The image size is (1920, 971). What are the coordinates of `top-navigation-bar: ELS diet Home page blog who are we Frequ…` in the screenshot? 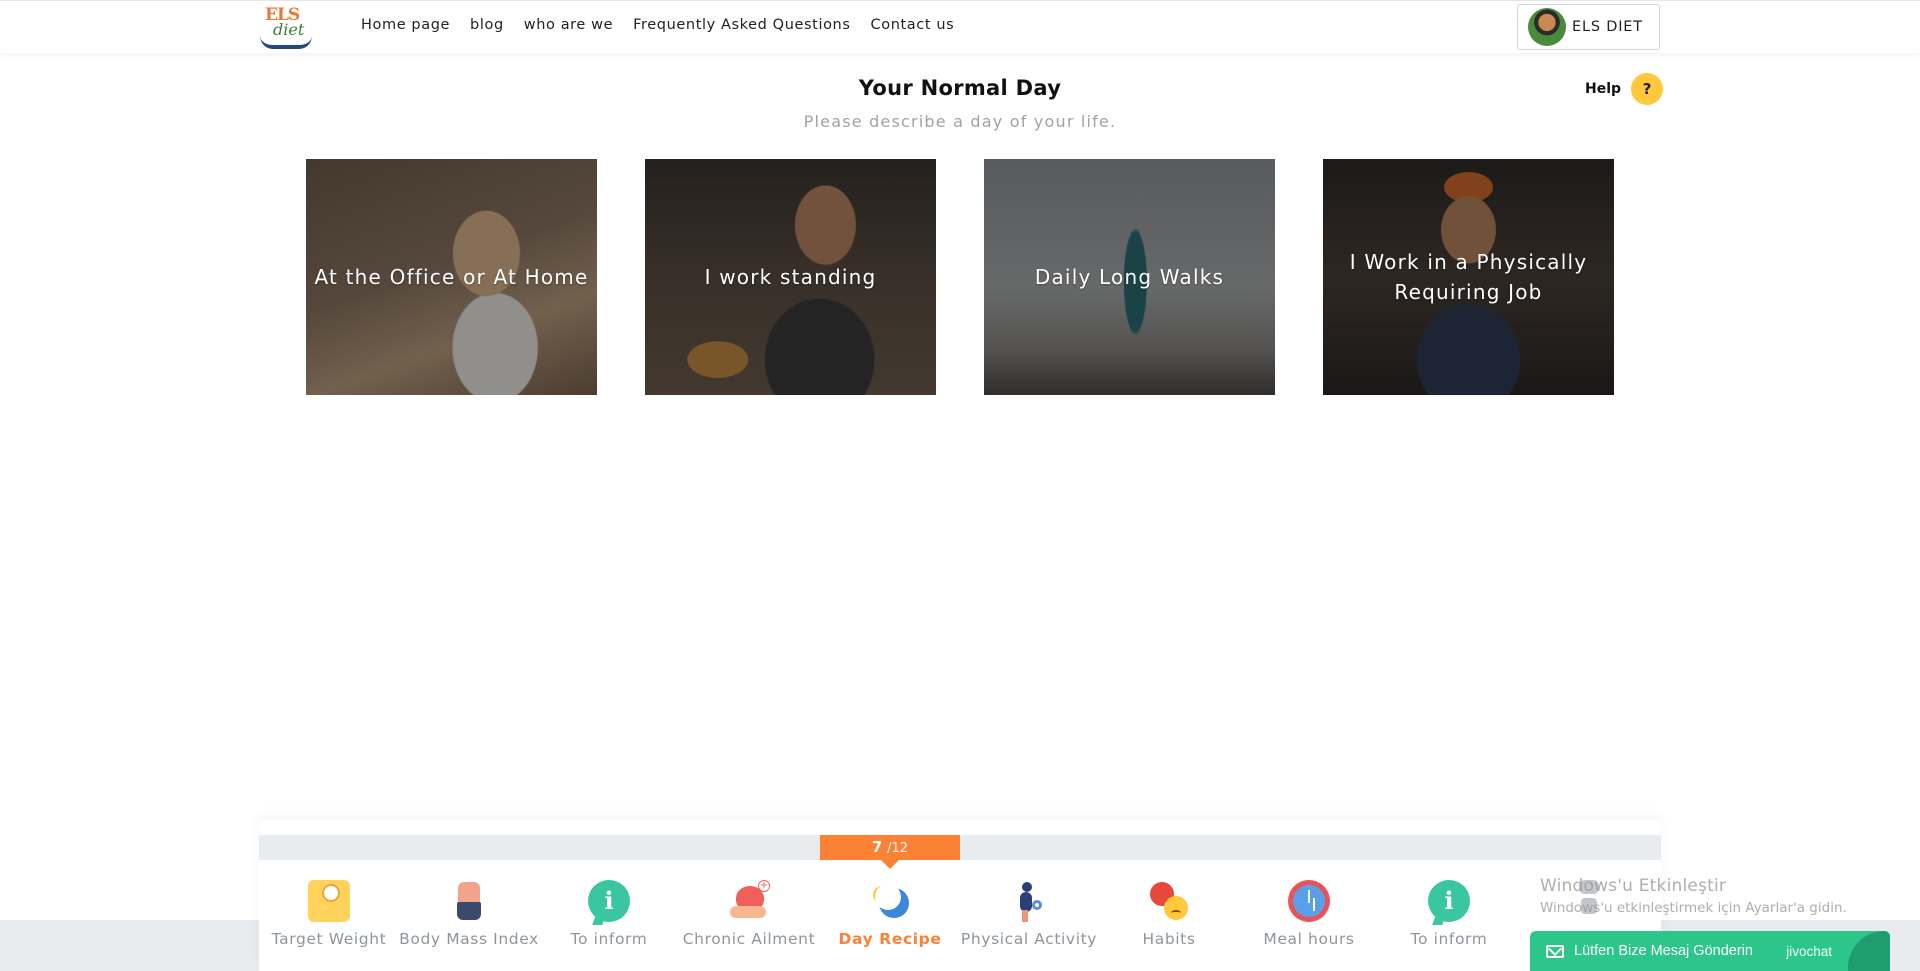 It's located at (960, 26).